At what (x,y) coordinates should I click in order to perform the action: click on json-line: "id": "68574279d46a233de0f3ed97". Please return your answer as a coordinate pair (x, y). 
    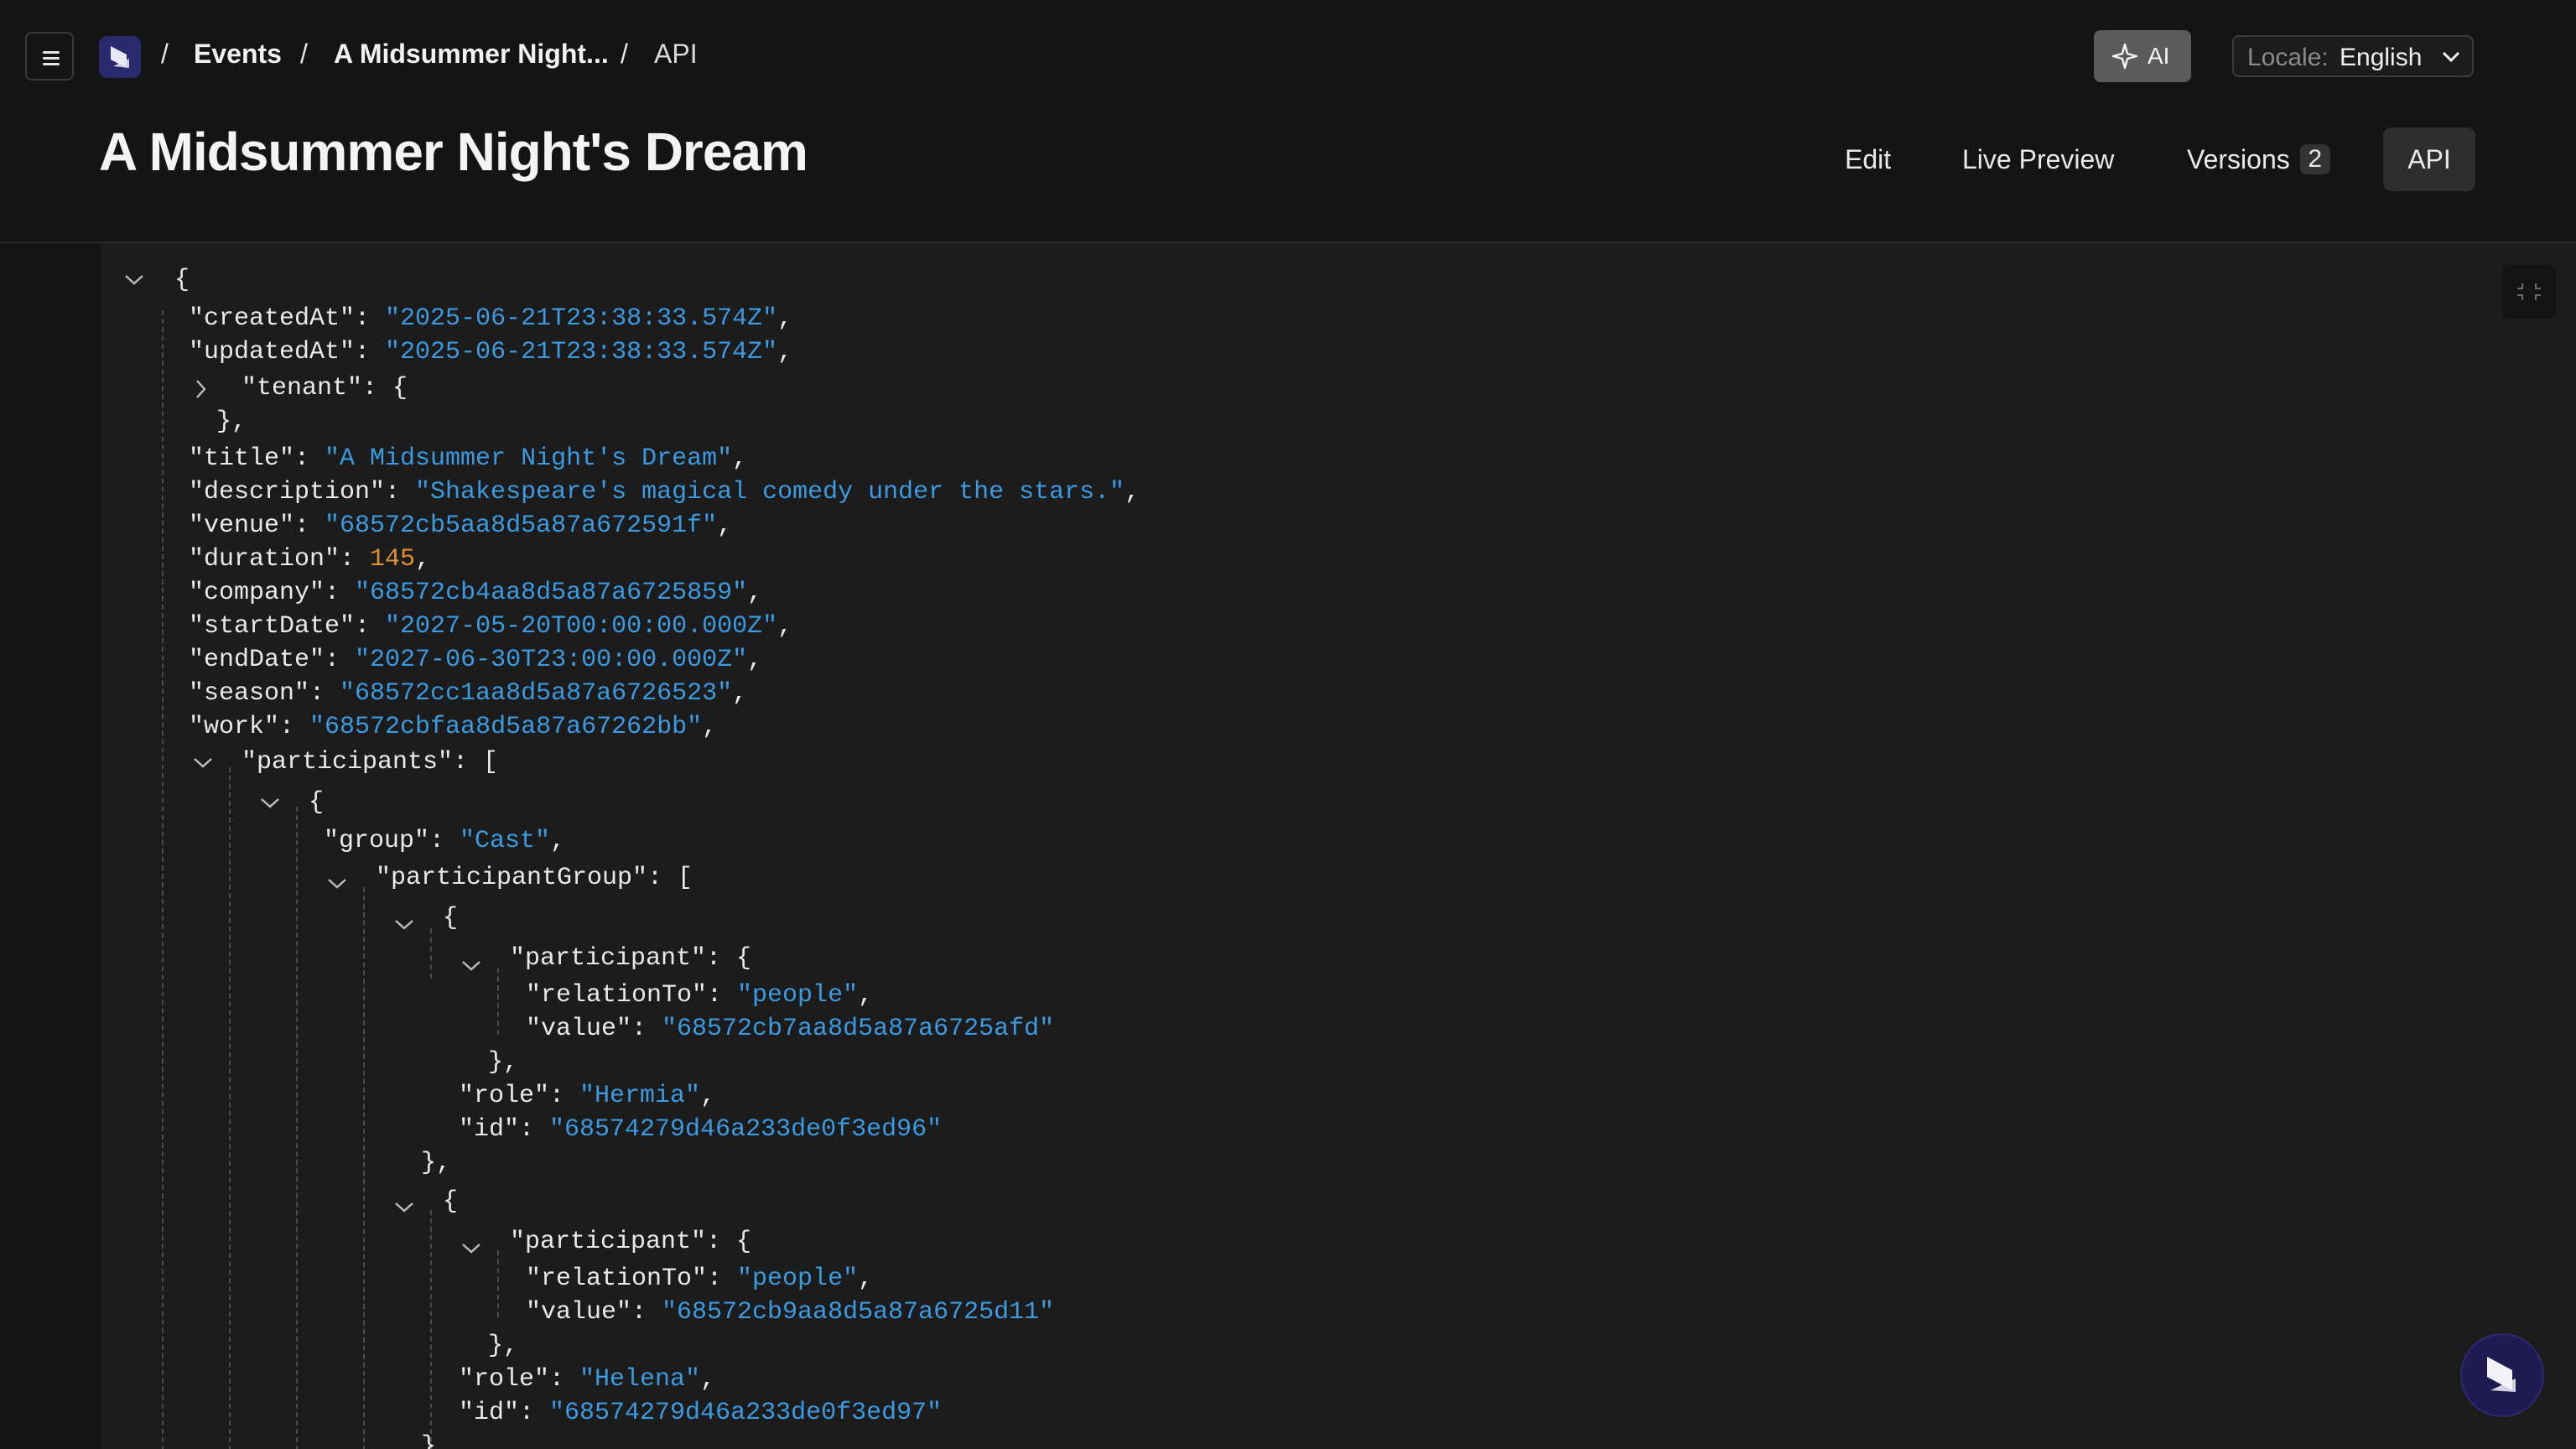
    Looking at the image, I should click on (701, 1413).